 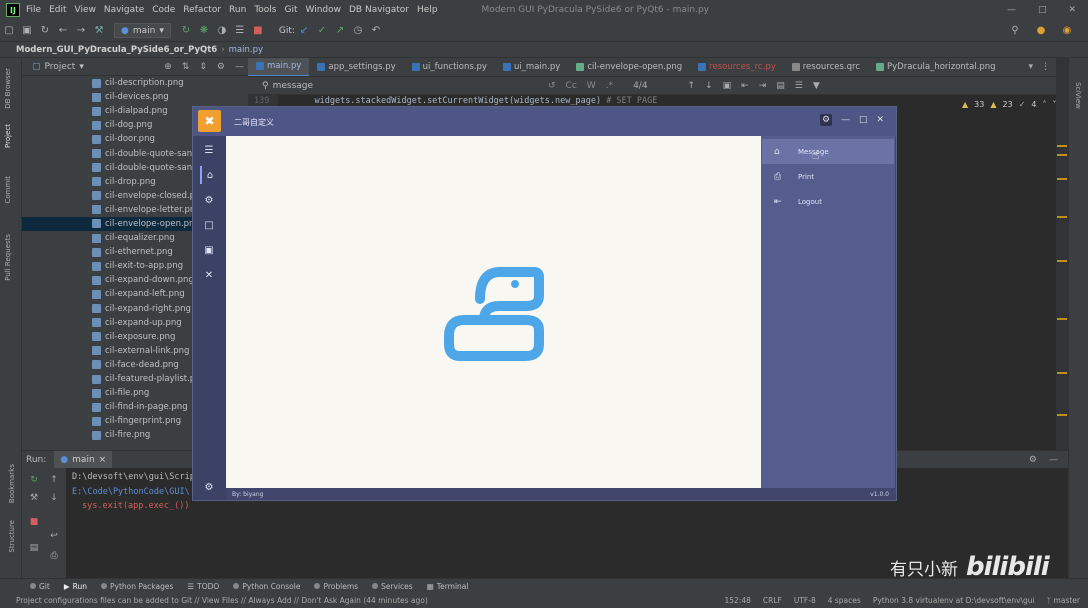 I want to click on next-match-icon: ↓, so click(x=709, y=86).